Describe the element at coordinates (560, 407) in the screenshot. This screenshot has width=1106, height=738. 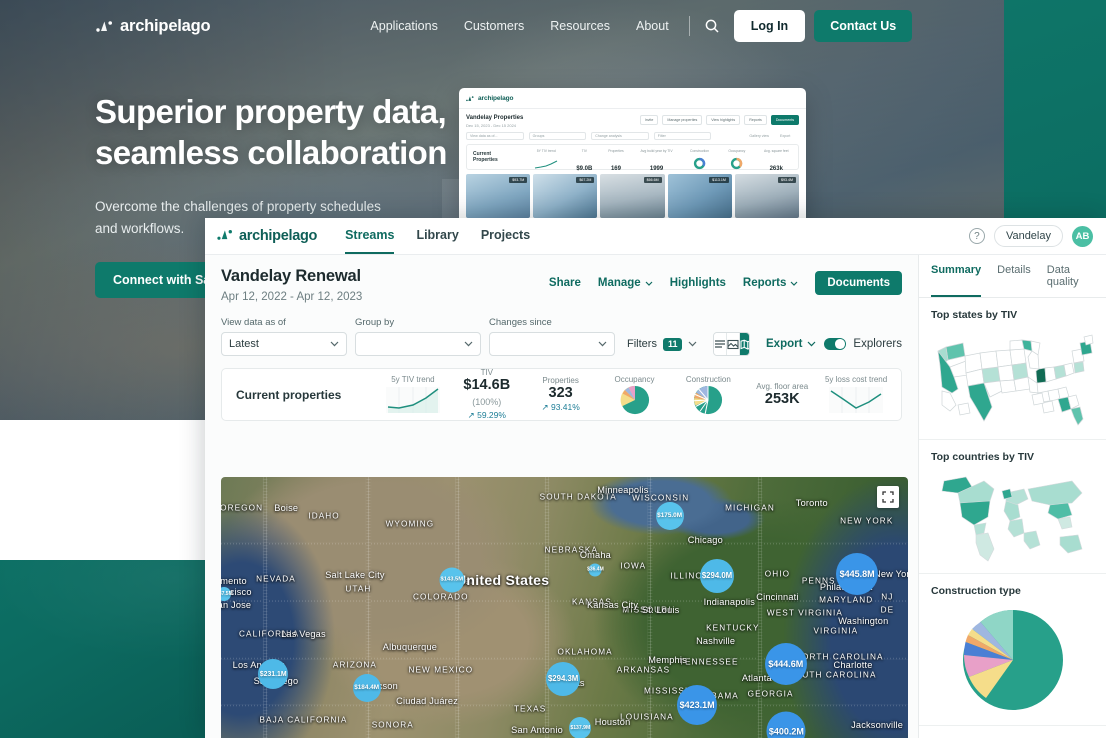
I see `kpi-properties-delta: ↗ 93.41%` at that location.